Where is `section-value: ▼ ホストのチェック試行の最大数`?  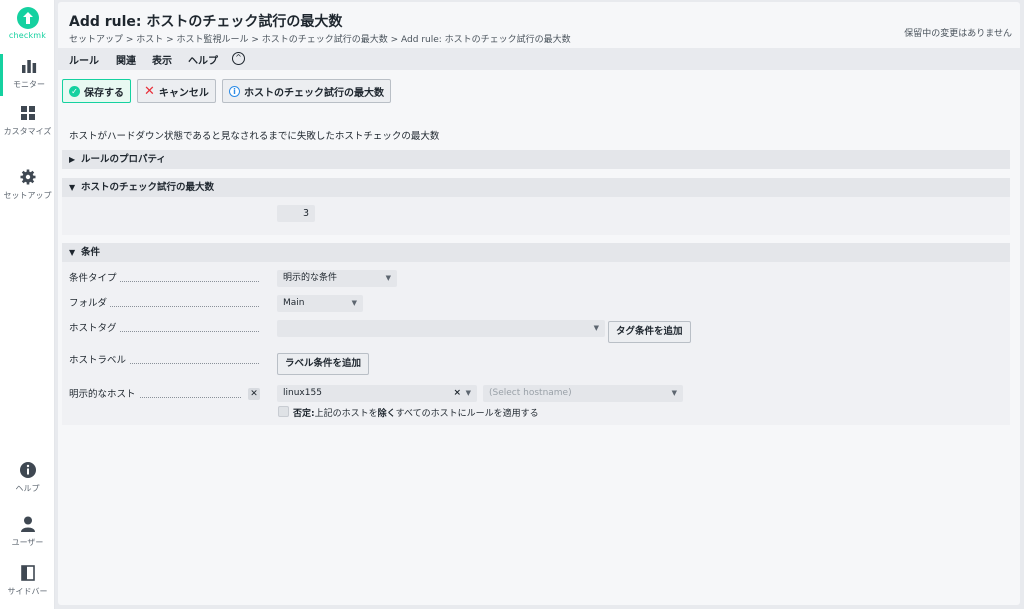 section-value: ▼ ホストのチェック試行の最大数 is located at coordinates (536, 187).